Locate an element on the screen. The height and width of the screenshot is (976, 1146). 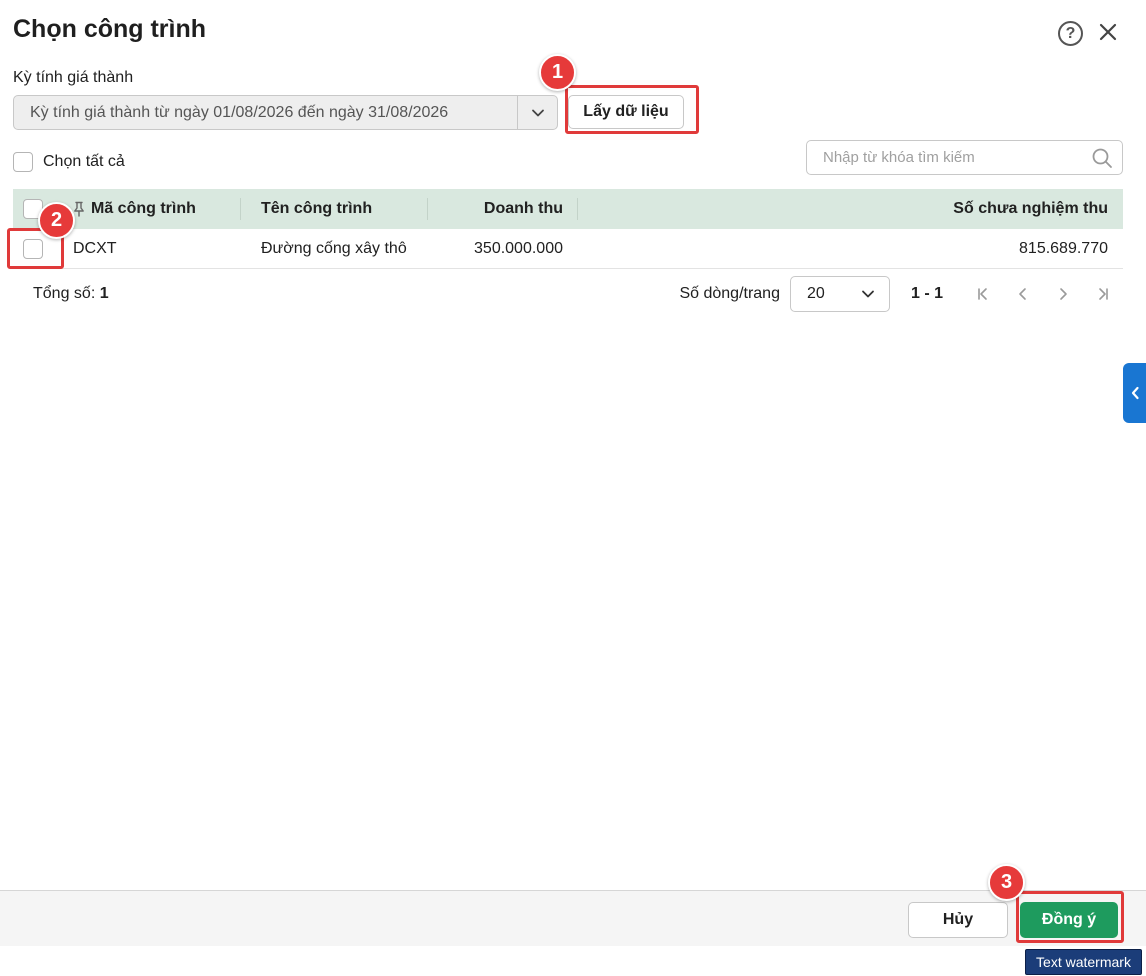
cell-revenue: 350.000.000 is located at coordinates (518, 248).